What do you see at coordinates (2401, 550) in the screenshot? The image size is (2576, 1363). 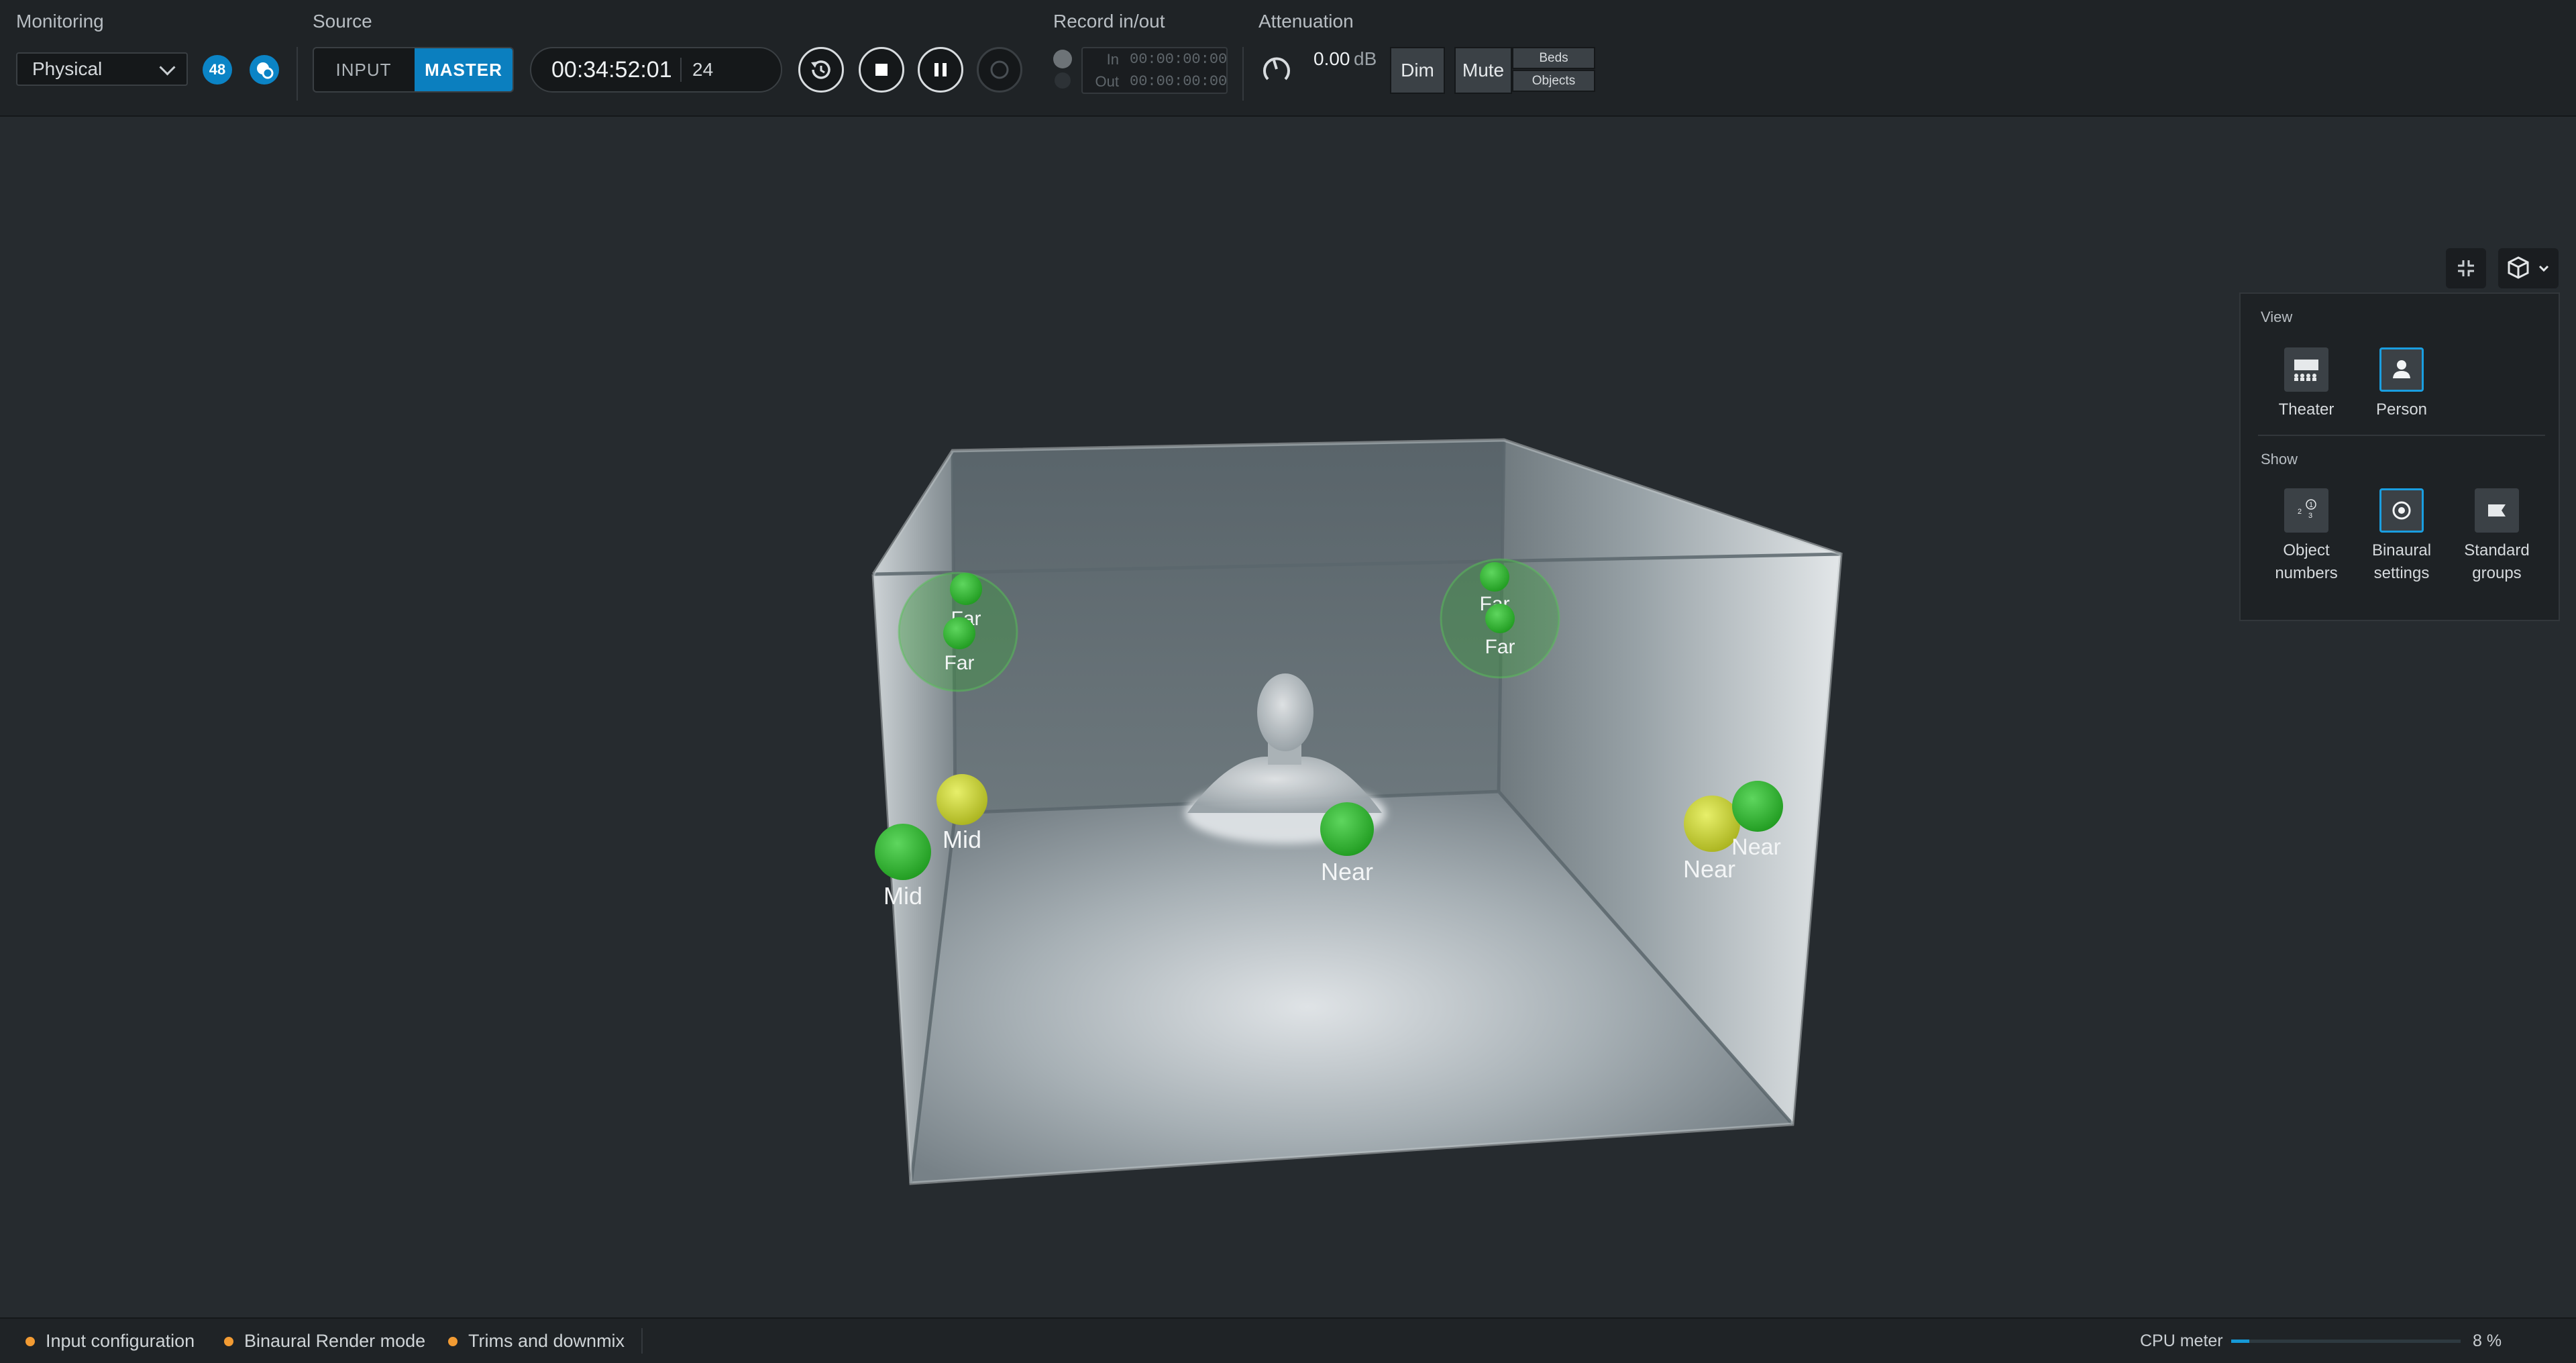 I see `binaural-settings-label-line1: Binaural` at bounding box center [2401, 550].